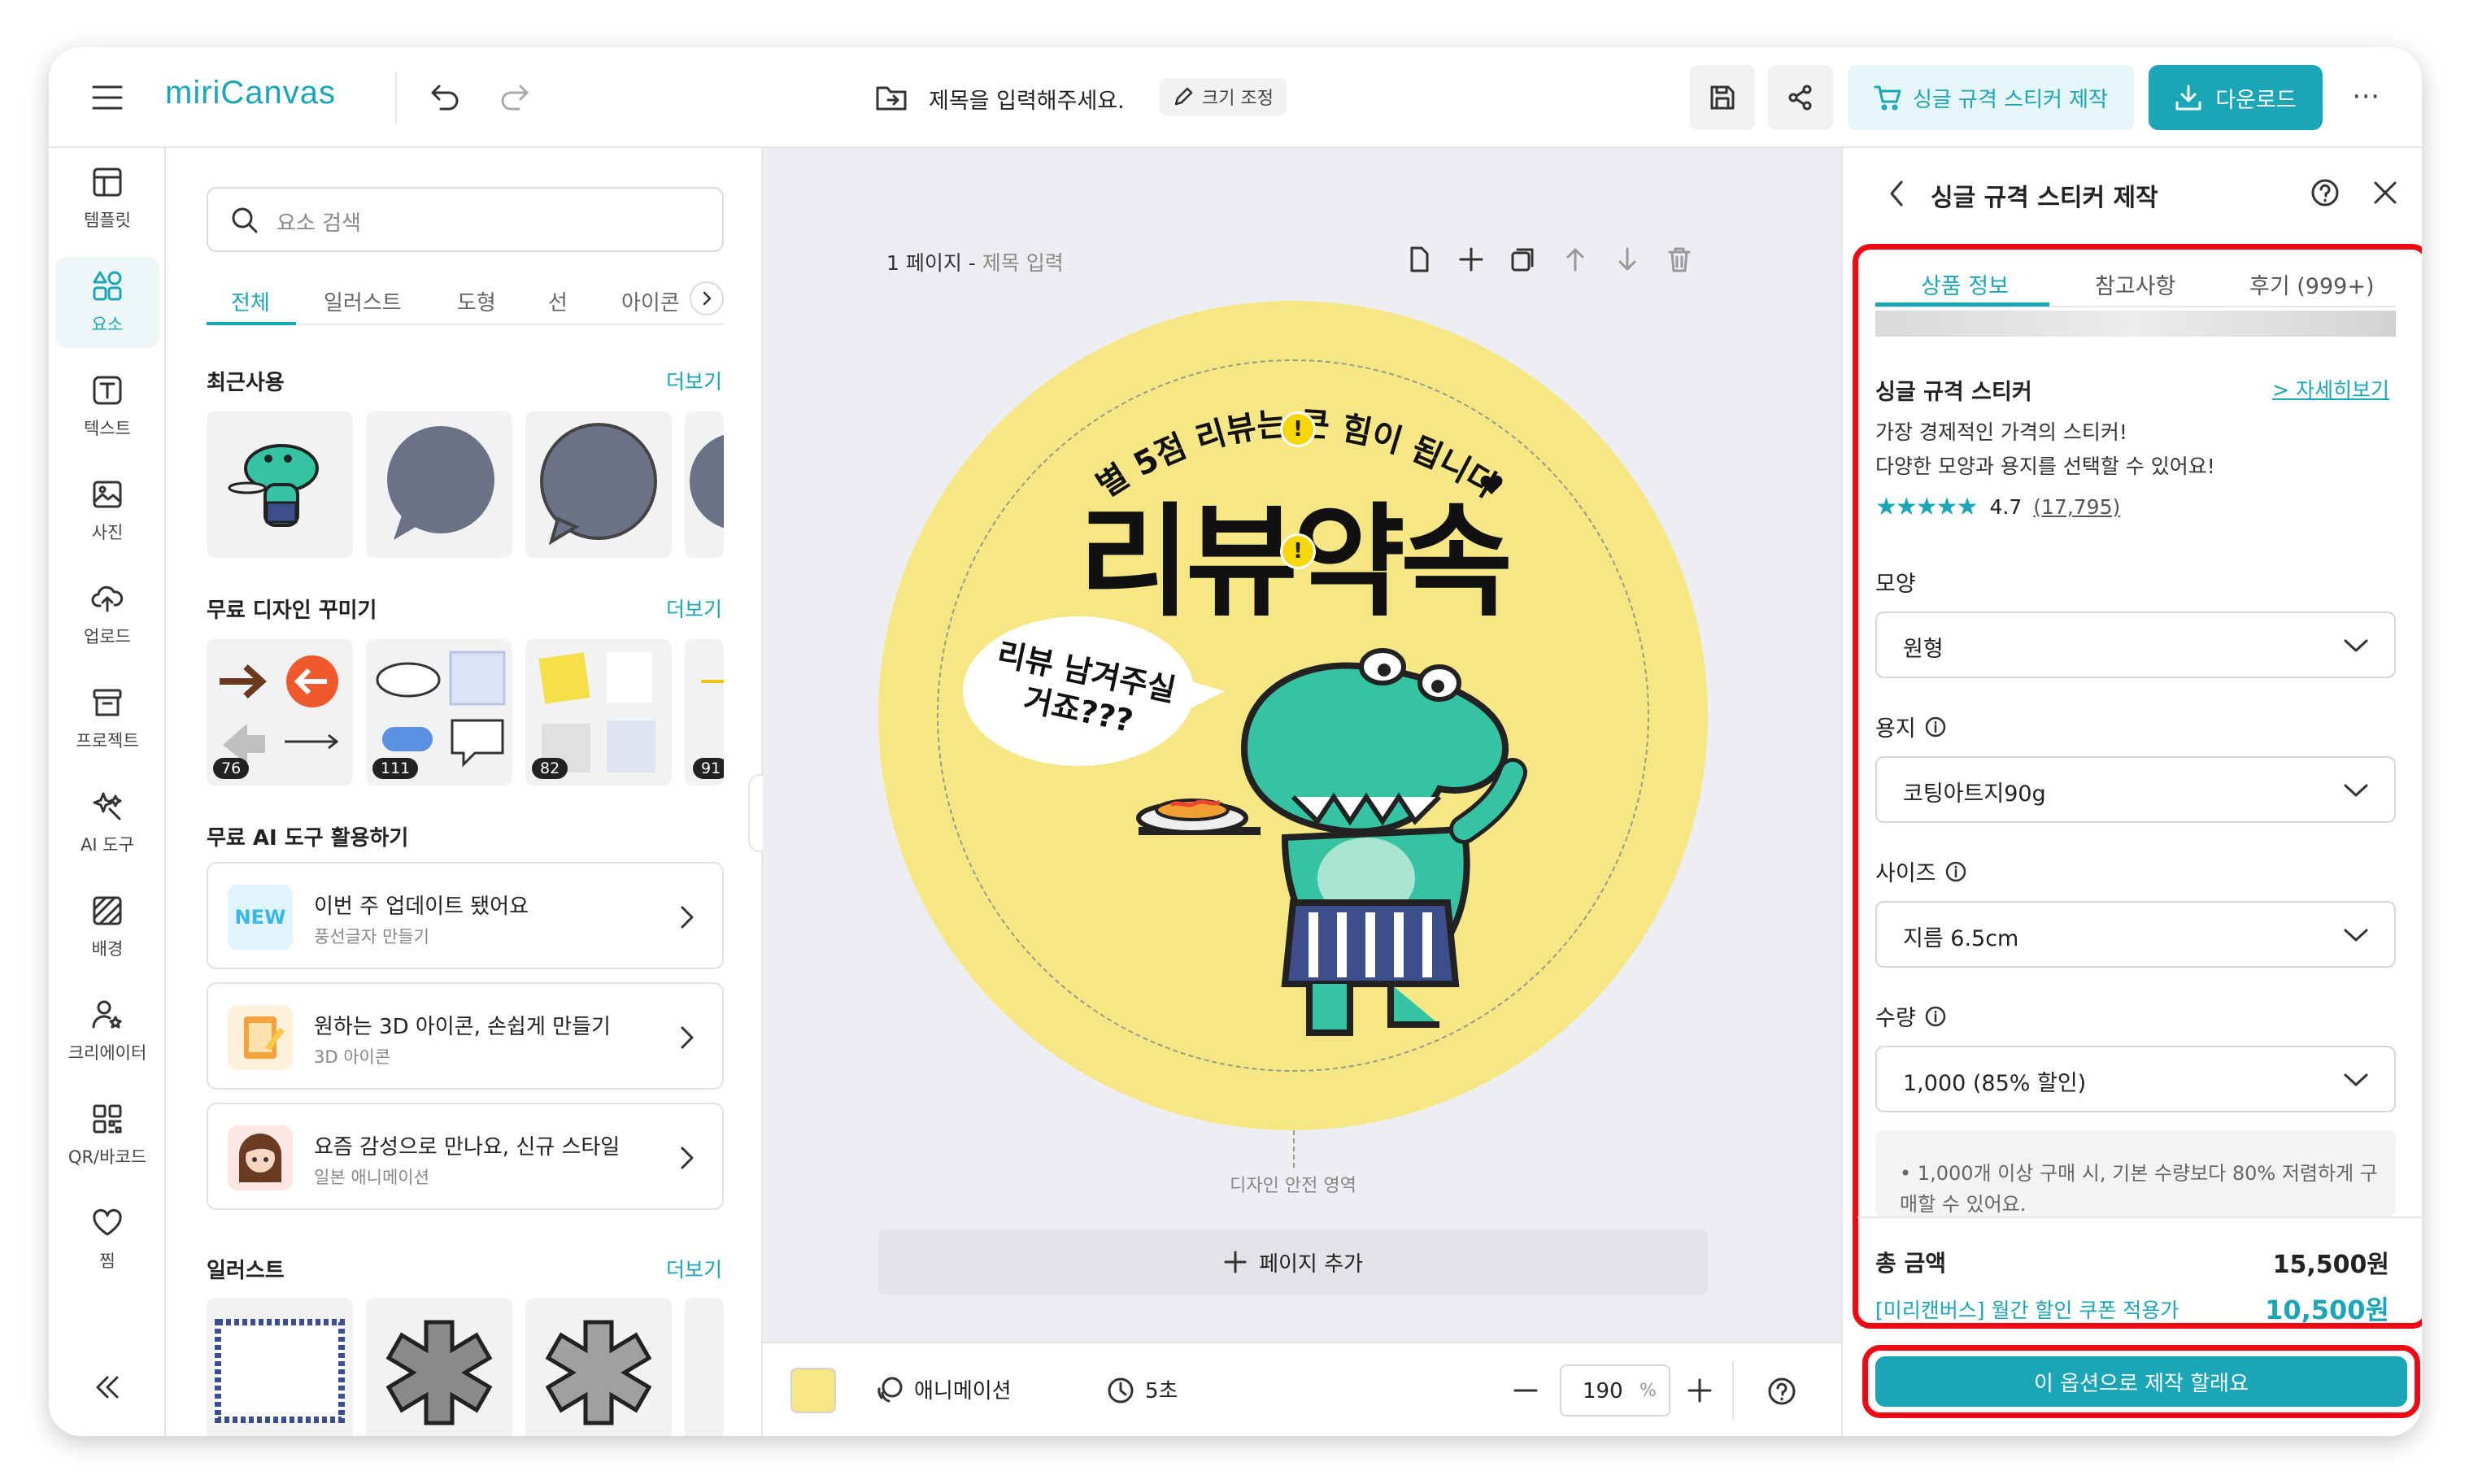 Image resolution: width=2469 pixels, height=1484 pixels. What do you see at coordinates (704, 484) in the screenshot?
I see `recent-thumb-partial` at bounding box center [704, 484].